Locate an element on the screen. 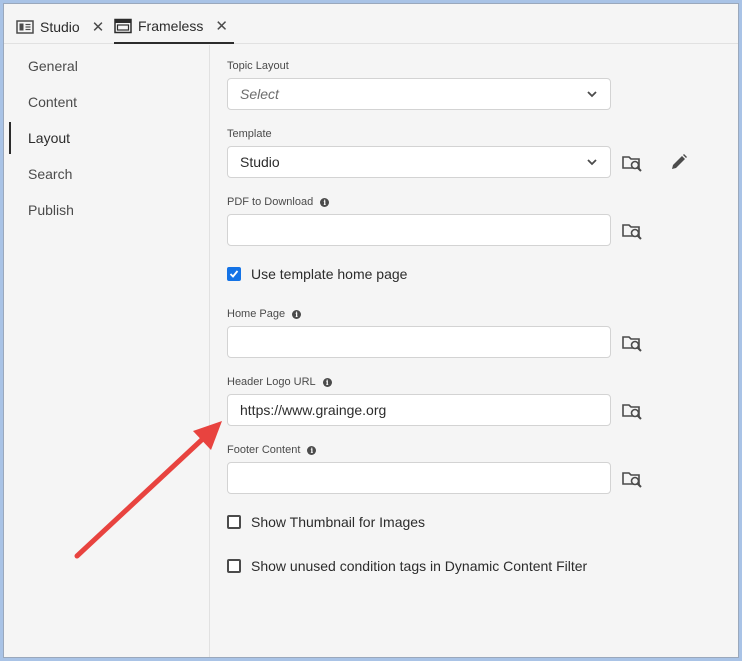  header-logo-url-value: https://www.grainge.org is located at coordinates (313, 410).